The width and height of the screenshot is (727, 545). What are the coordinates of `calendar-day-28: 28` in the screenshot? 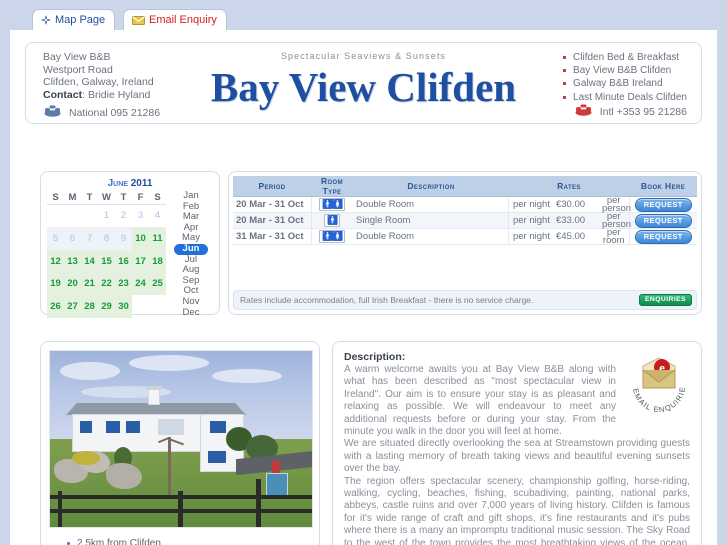 It's located at (89, 307).